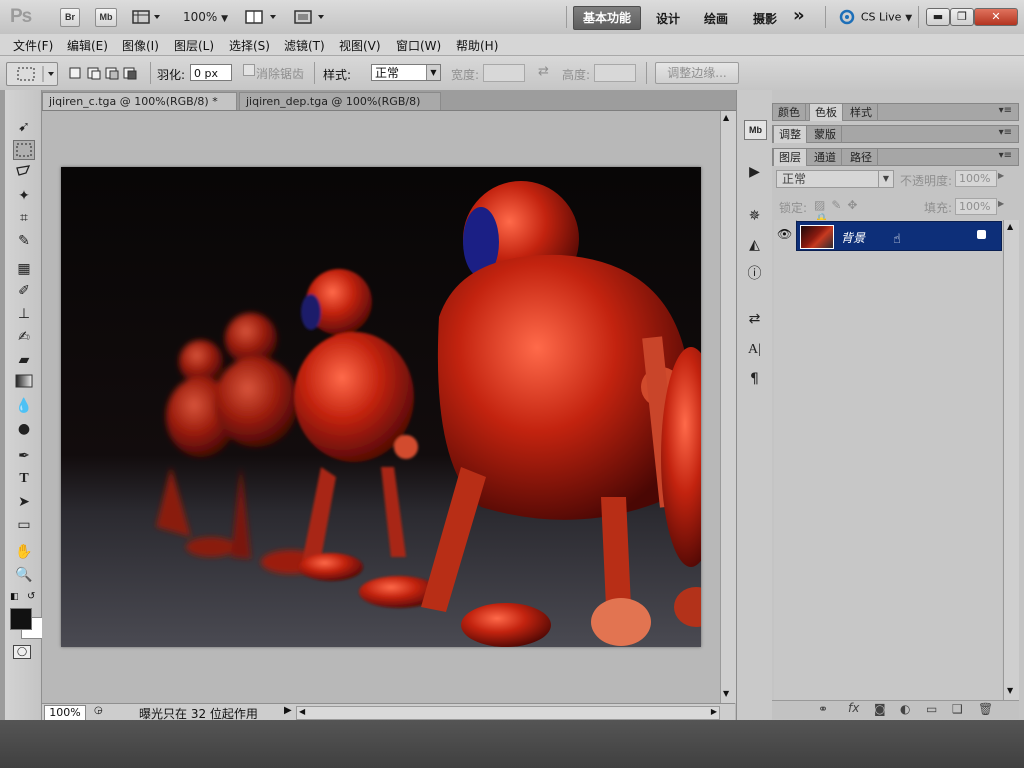 The image size is (1024, 768). I want to click on rectangle-tool-icon: ▭, so click(24, 525).